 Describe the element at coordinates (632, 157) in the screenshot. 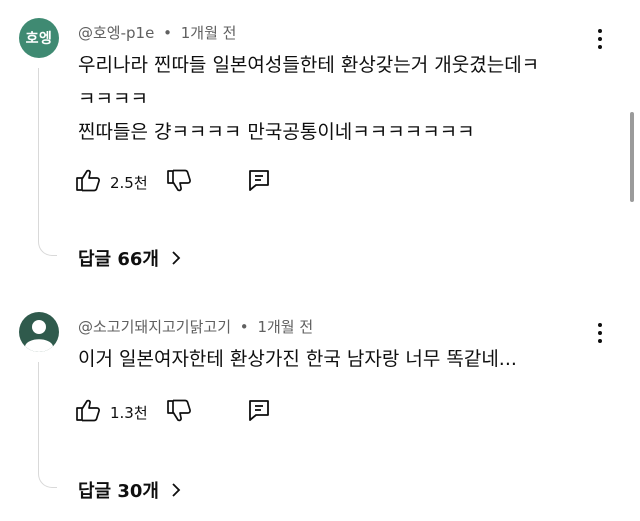

I see `scrollbar` at that location.